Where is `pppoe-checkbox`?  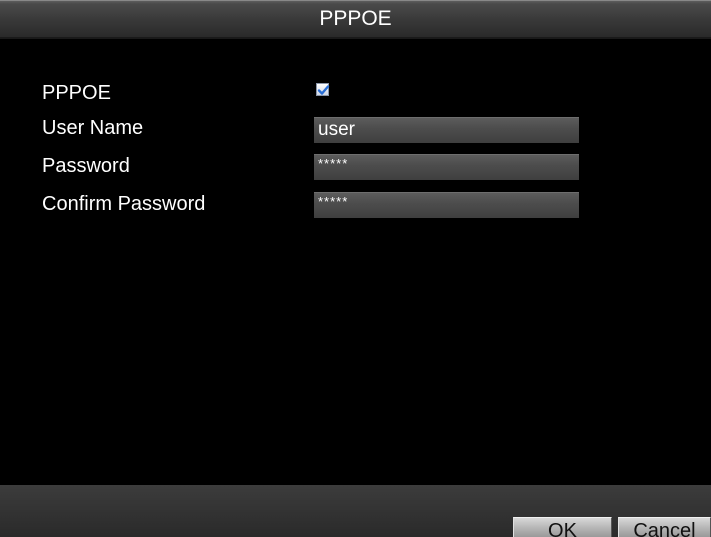
pppoe-checkbox is located at coordinates (323, 89).